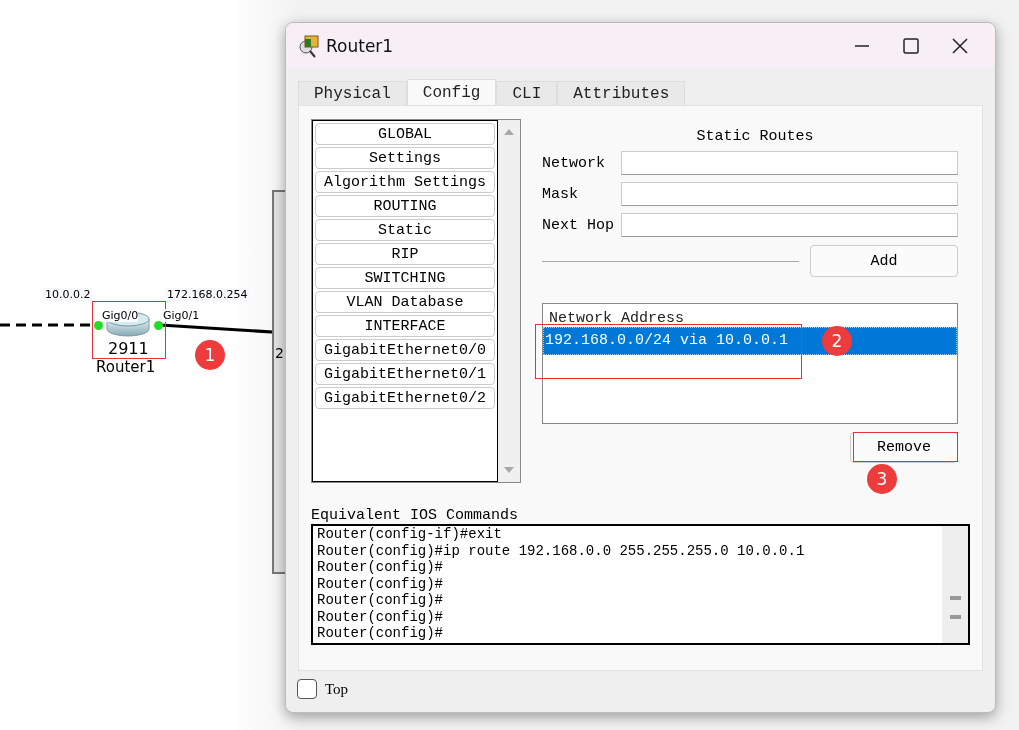 The width and height of the screenshot is (1019, 730). What do you see at coordinates (884, 261) in the screenshot?
I see `add-button: Add` at bounding box center [884, 261].